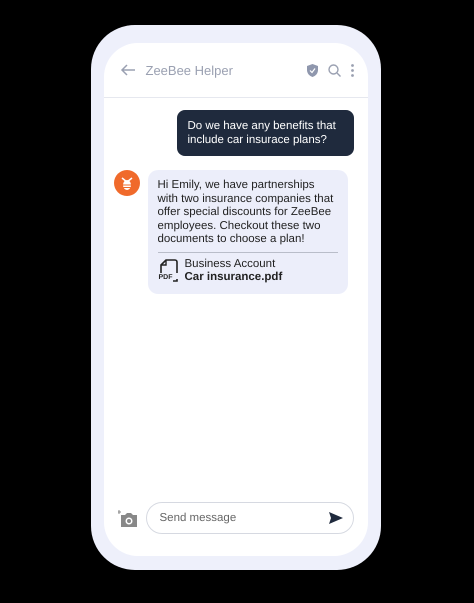 The width and height of the screenshot is (474, 603). Describe the element at coordinates (128, 70) in the screenshot. I see `back-icon` at that location.